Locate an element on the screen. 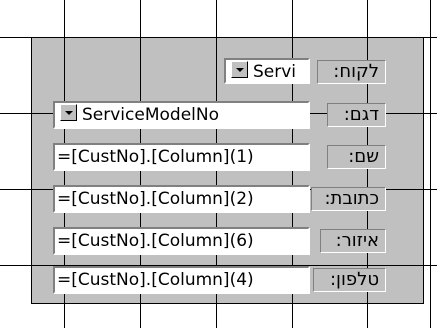 This screenshot has width=437, height=328. name-field-value: =[CustNo].[Column](1) is located at coordinates (155, 157).